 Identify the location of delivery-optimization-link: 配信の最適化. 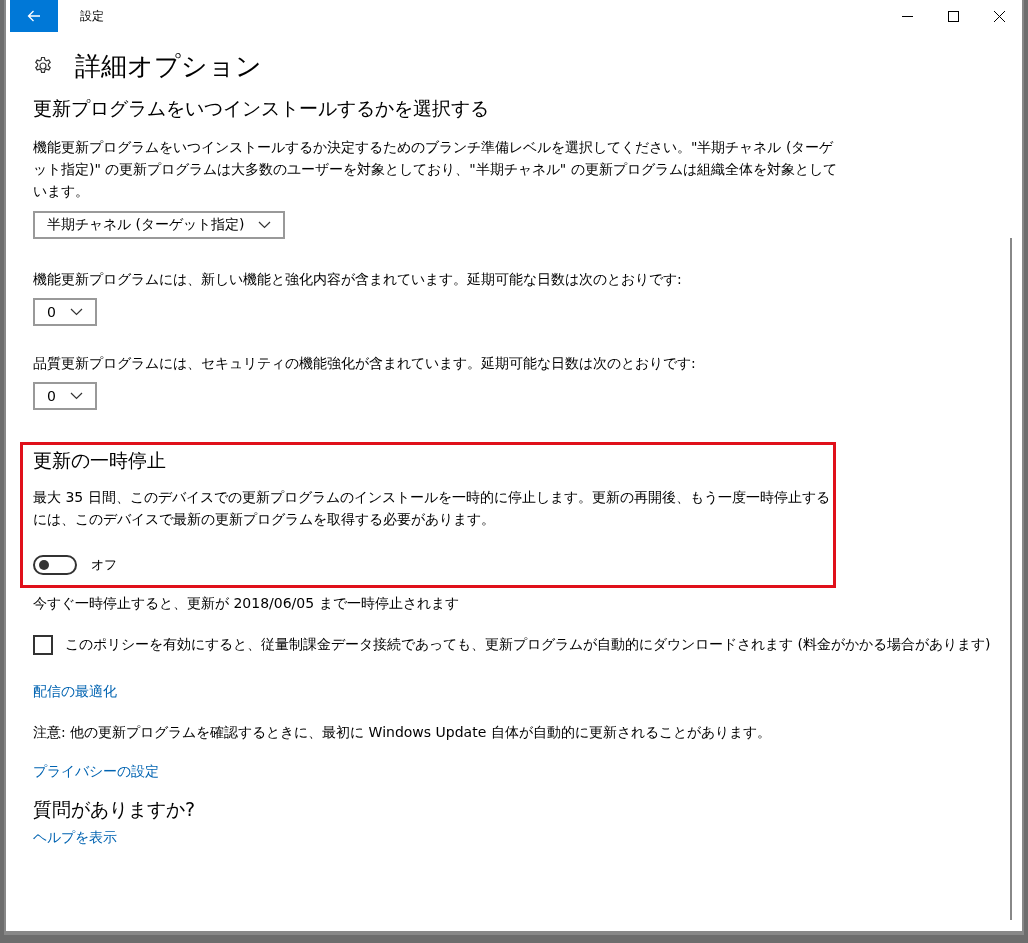
(75, 692).